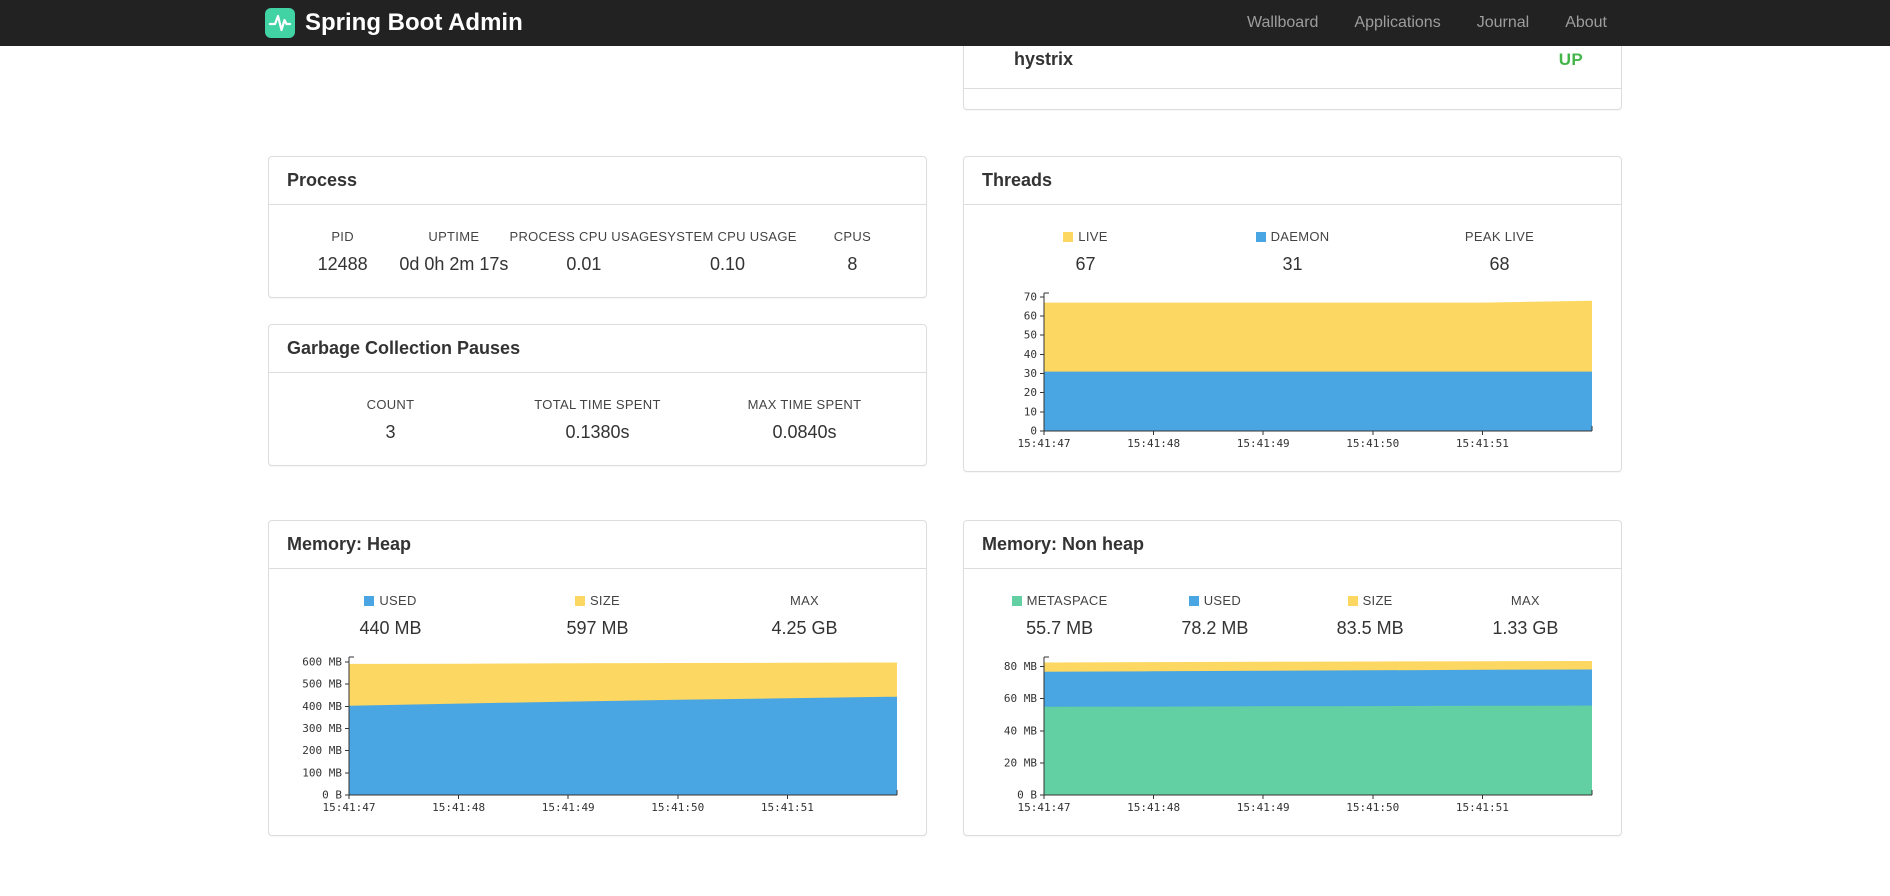  I want to click on metric-total-time-spent: TOTAL TIME SPENT 0.1380s, so click(597, 420).